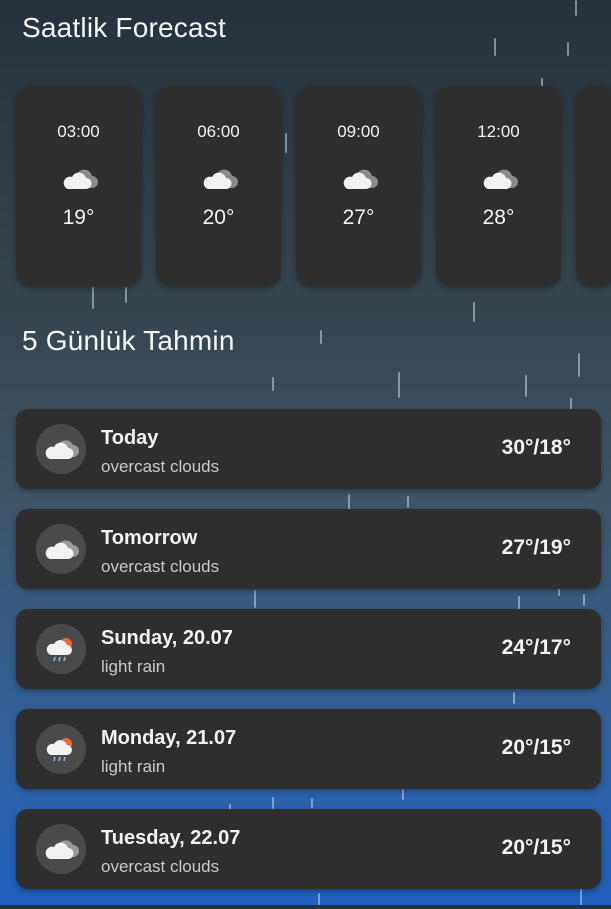 The image size is (611, 909). Describe the element at coordinates (124, 27) in the screenshot. I see `hourly-forecast-title: Saatlik Forecast` at that location.